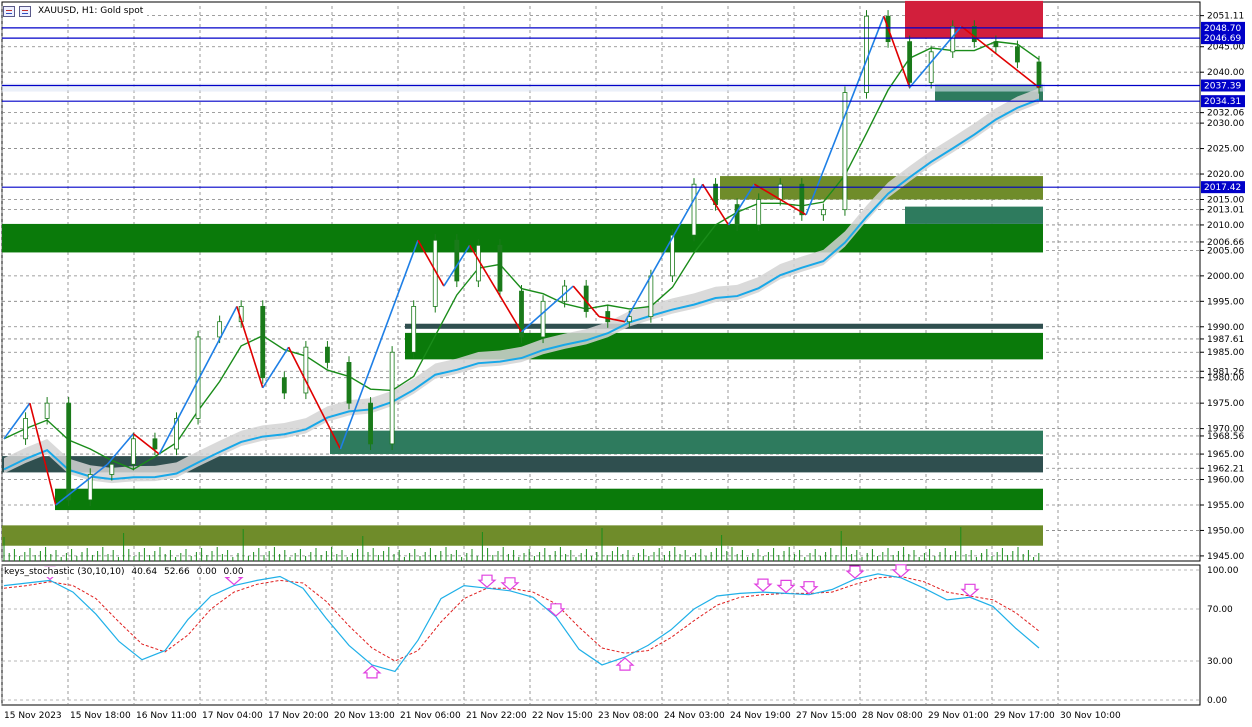  What do you see at coordinates (1225, 277) in the screenshot?
I see `price-axis-label: 2000.00` at bounding box center [1225, 277].